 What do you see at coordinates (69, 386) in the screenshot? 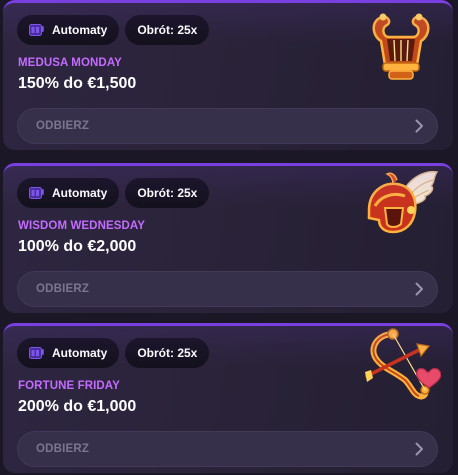
I see `promo-title: FORTUNE FRIDAY` at bounding box center [69, 386].